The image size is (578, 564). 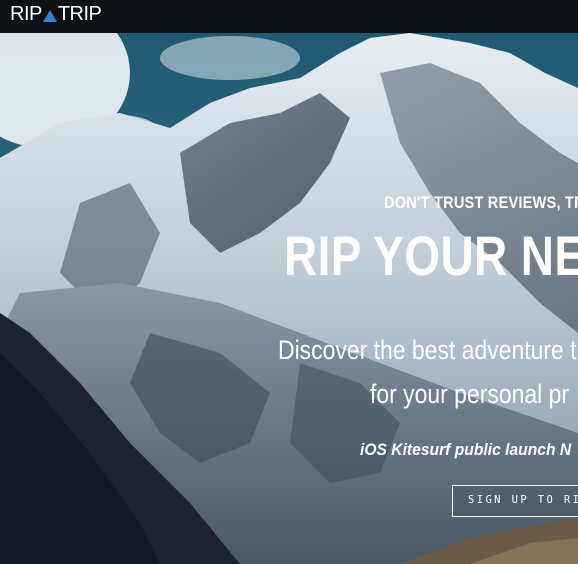 What do you see at coordinates (289, 16) in the screenshot?
I see `top-navbar: RIP TRIP` at bounding box center [289, 16].